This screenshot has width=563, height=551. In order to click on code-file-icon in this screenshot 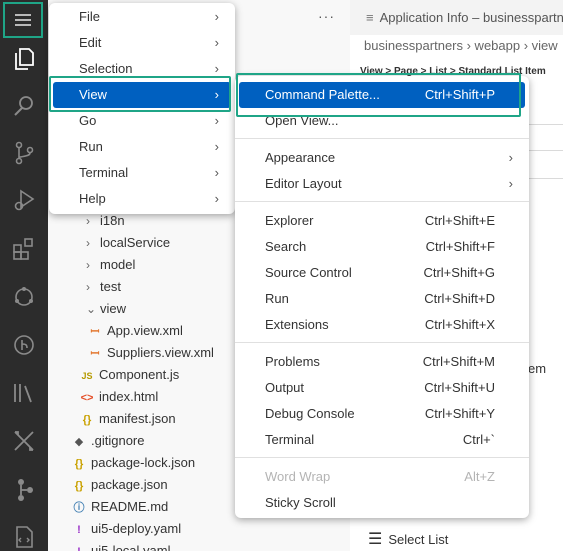, I will do `click(24, 537)`.